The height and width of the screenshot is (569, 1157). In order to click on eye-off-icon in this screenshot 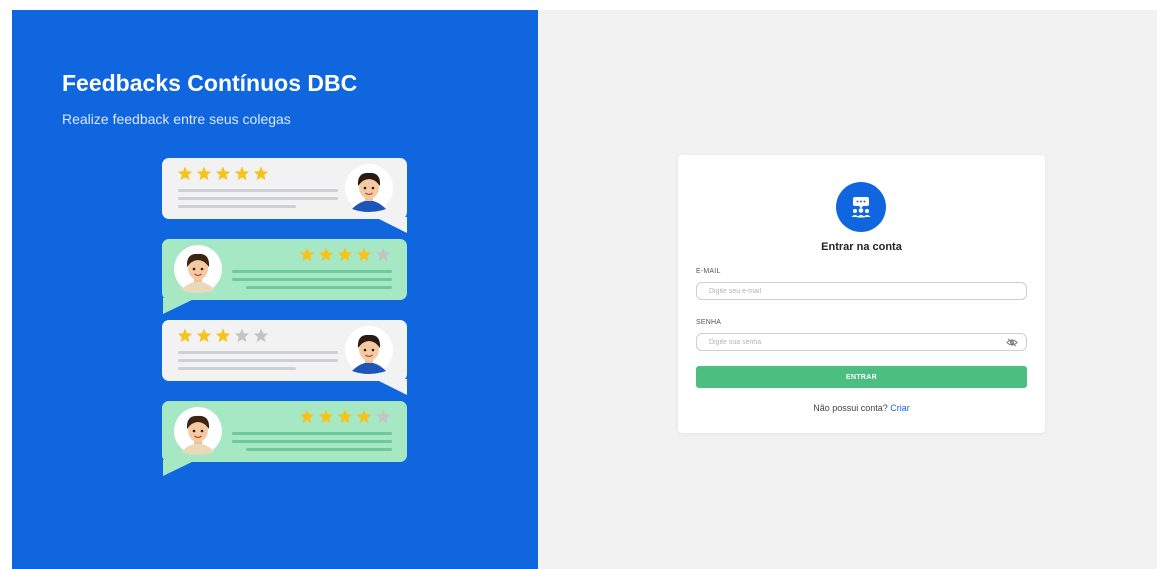, I will do `click(1012, 342)`.